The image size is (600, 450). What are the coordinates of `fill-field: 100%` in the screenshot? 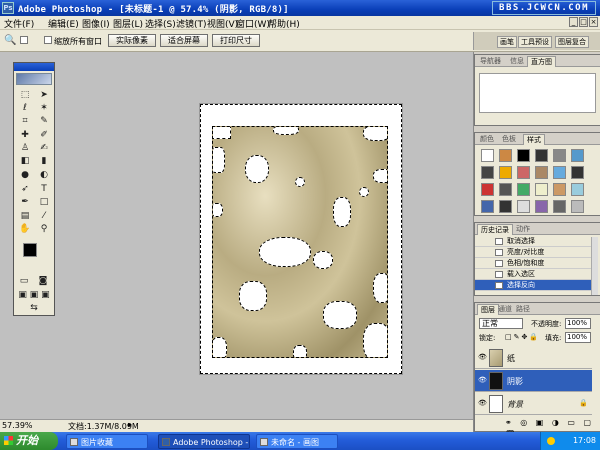 It's located at (578, 337).